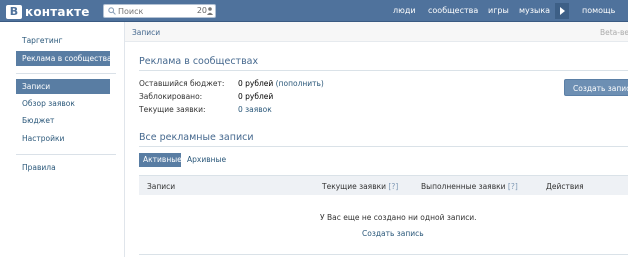 The image size is (628, 257). Describe the element at coordinates (153, 11) in the screenshot. I see `search-input` at that location.